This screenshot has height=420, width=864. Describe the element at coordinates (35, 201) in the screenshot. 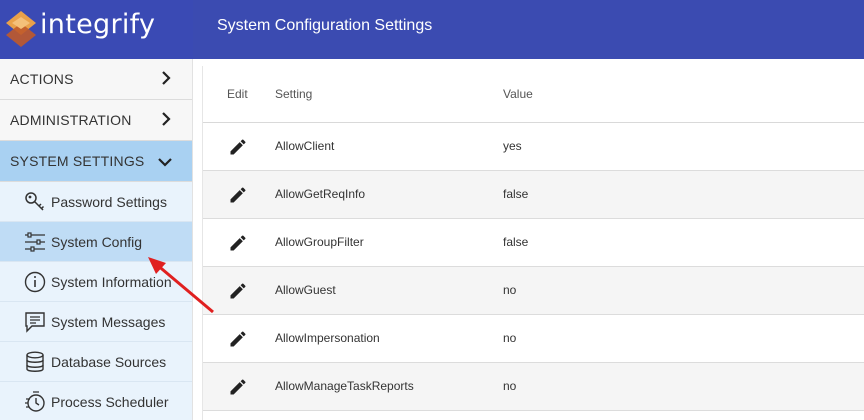

I see `key-icon` at that location.